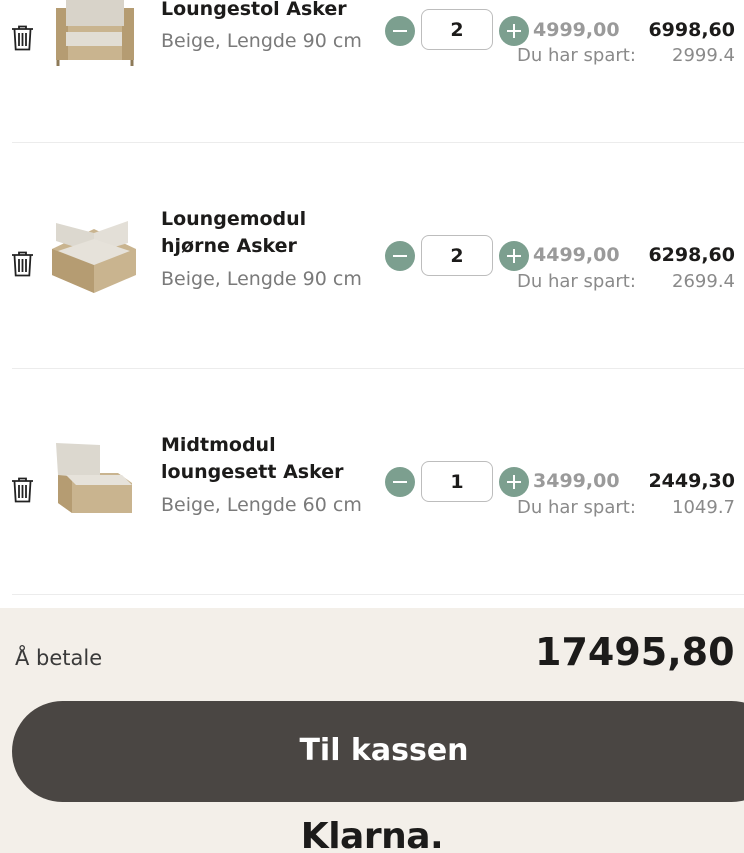 Image resolution: width=744 pixels, height=853 pixels. What do you see at coordinates (703, 507) in the screenshot?
I see `saved-value: 1049.7` at bounding box center [703, 507].